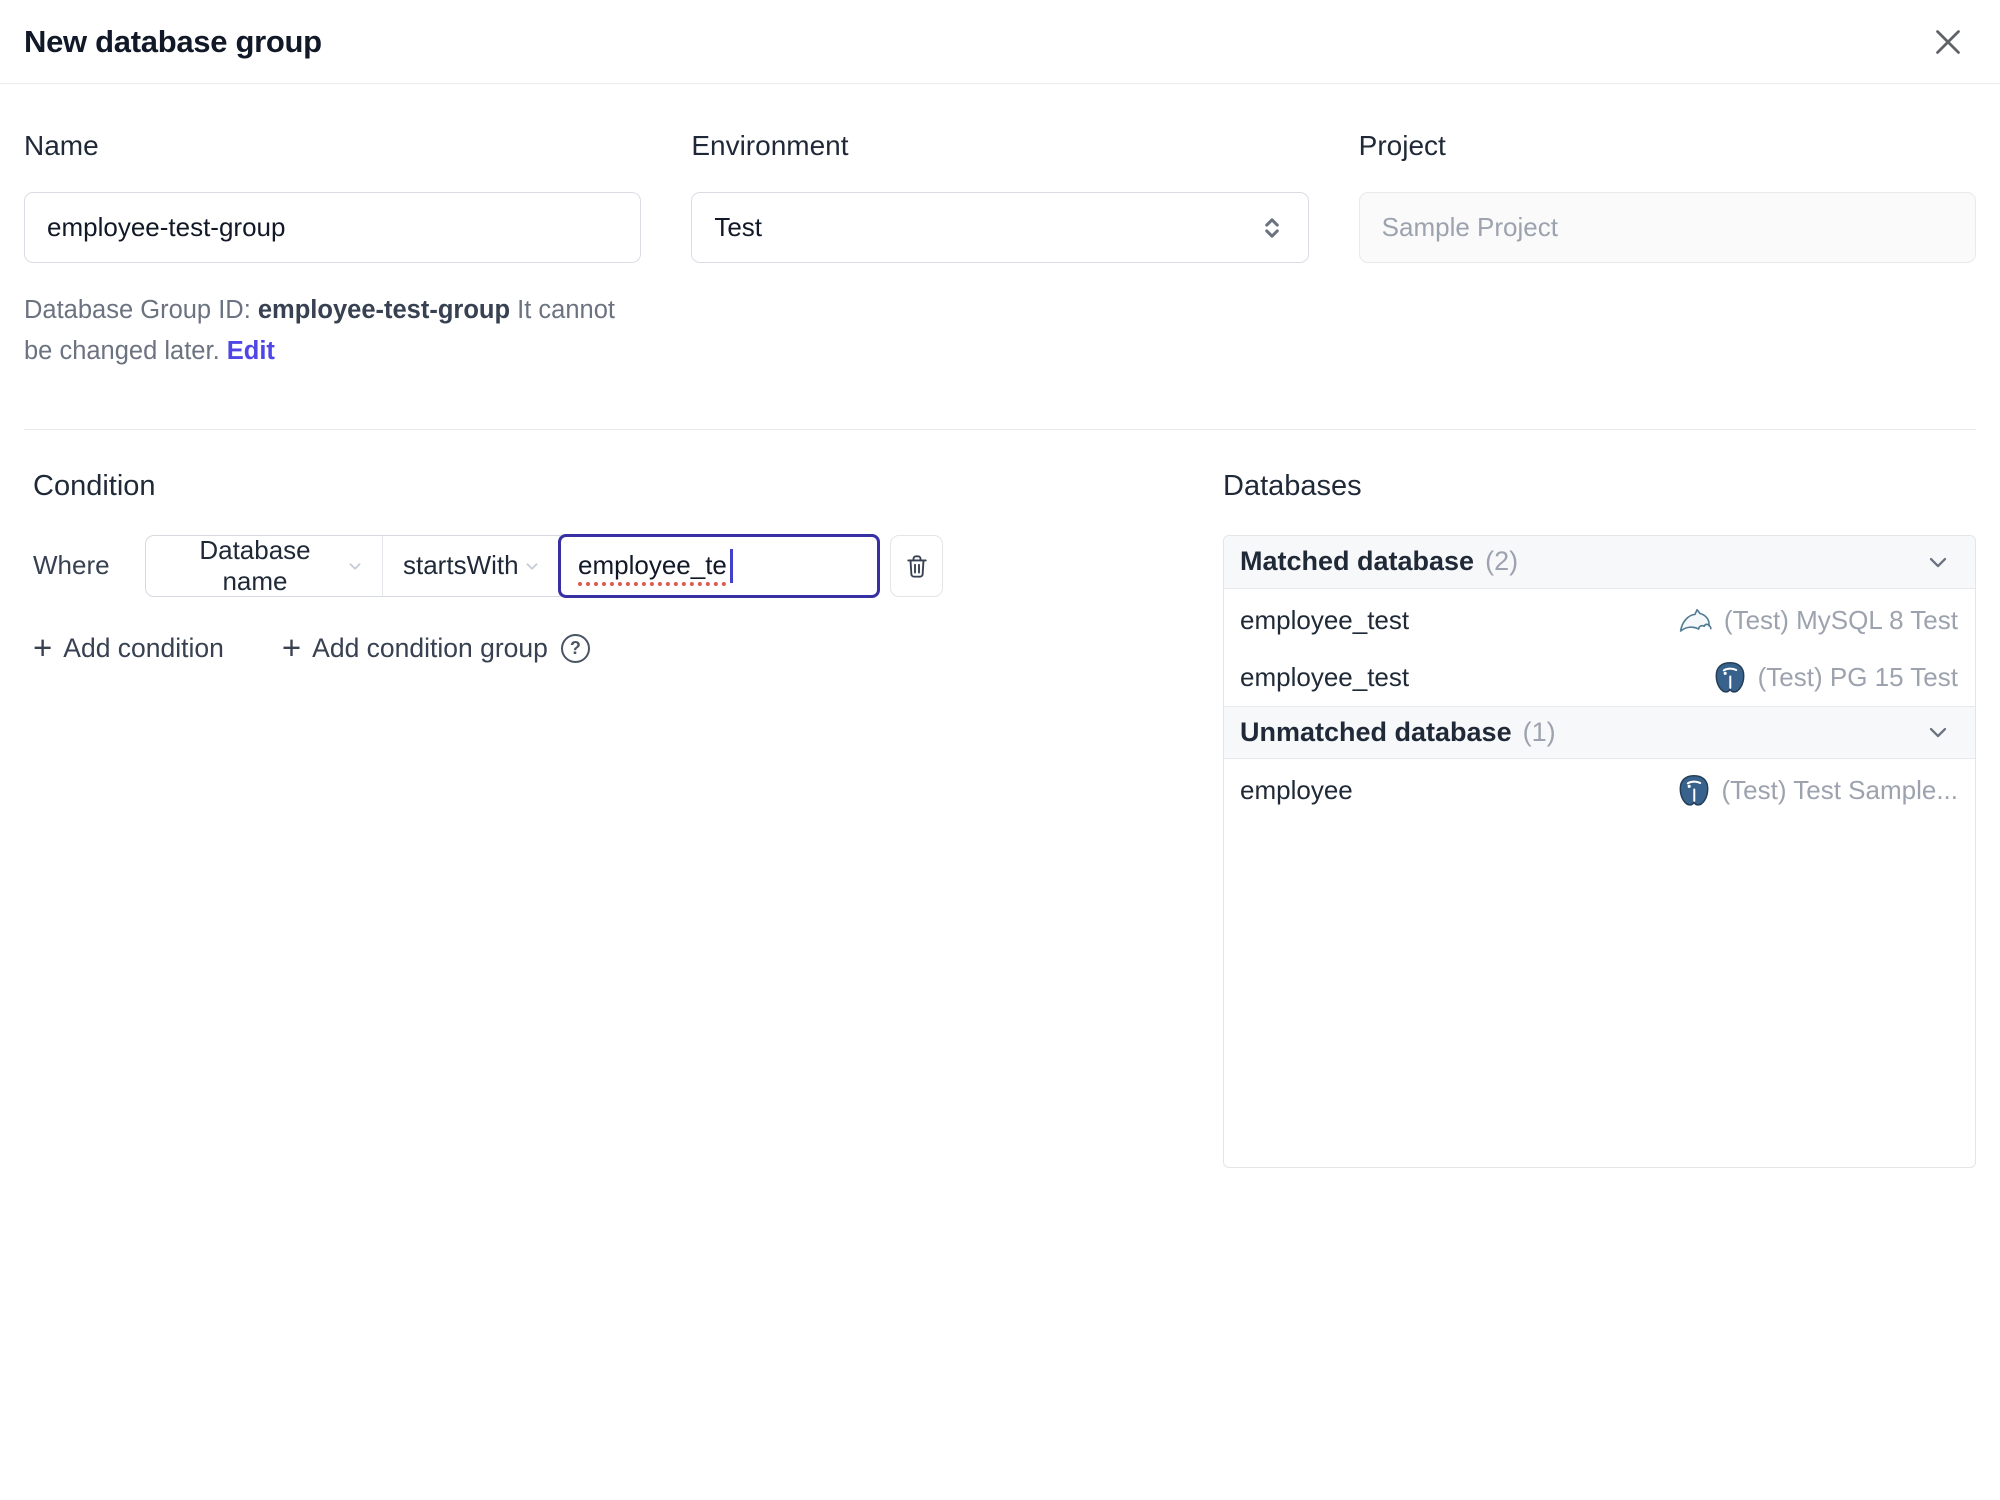  Describe the element at coordinates (1402, 145) in the screenshot. I see `project-label: Project` at that location.